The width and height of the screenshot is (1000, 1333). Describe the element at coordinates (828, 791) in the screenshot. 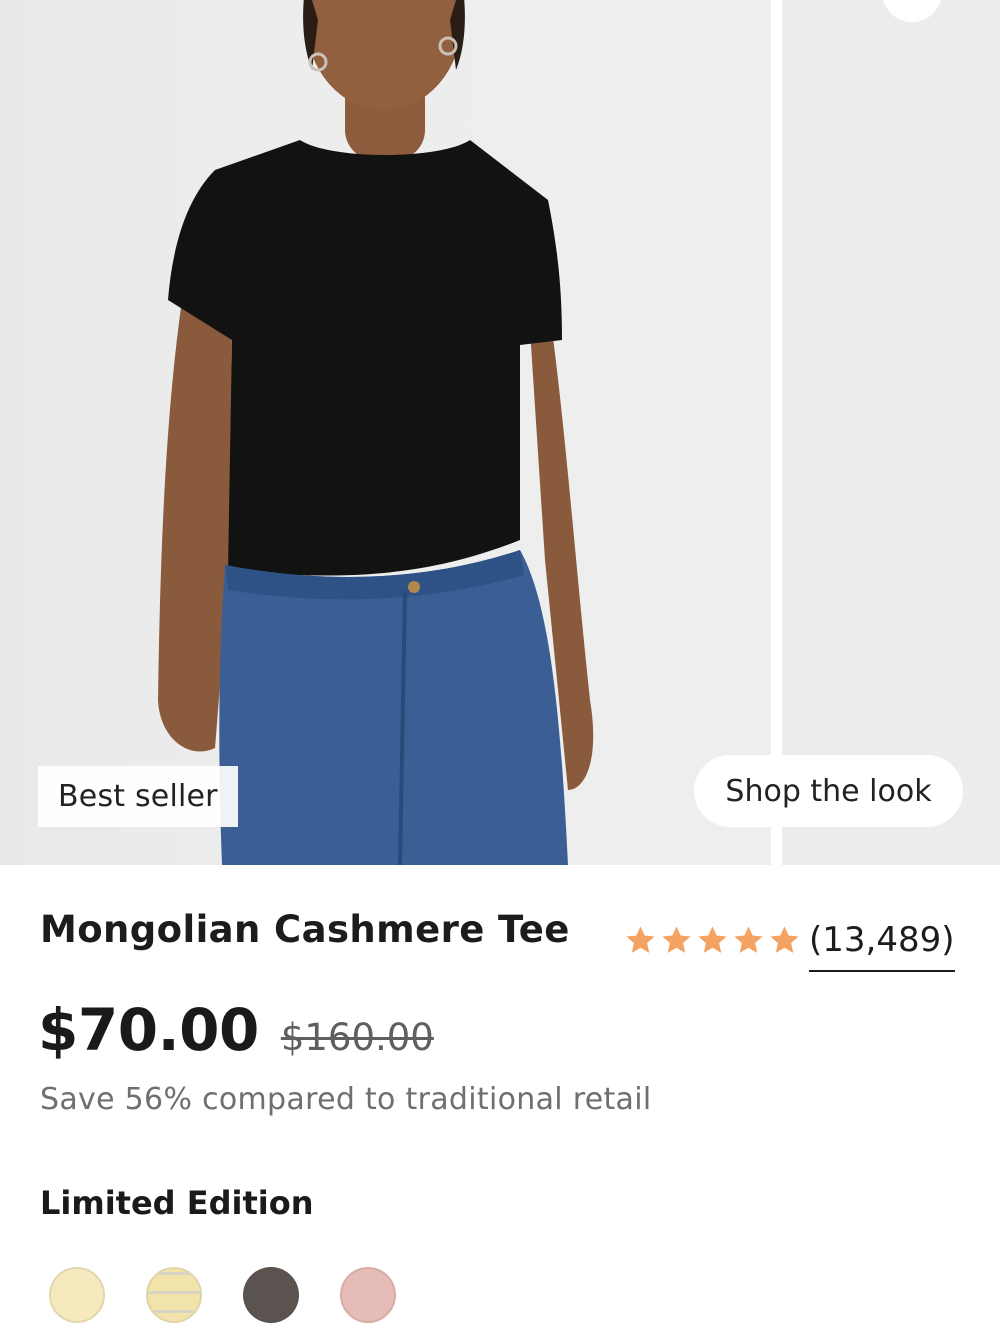

I see `shop-the-look-button: Shop the look` at that location.